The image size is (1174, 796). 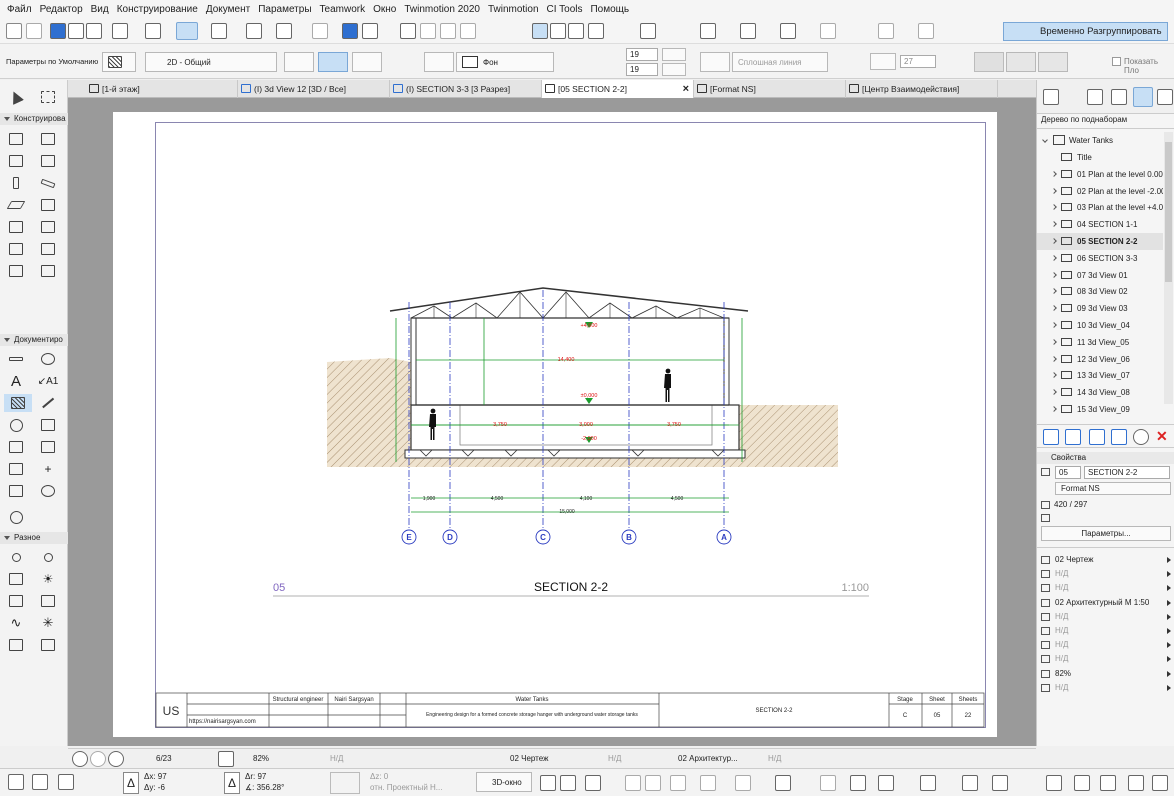 I want to click on grid-snap-icon, so click(x=40, y=782).